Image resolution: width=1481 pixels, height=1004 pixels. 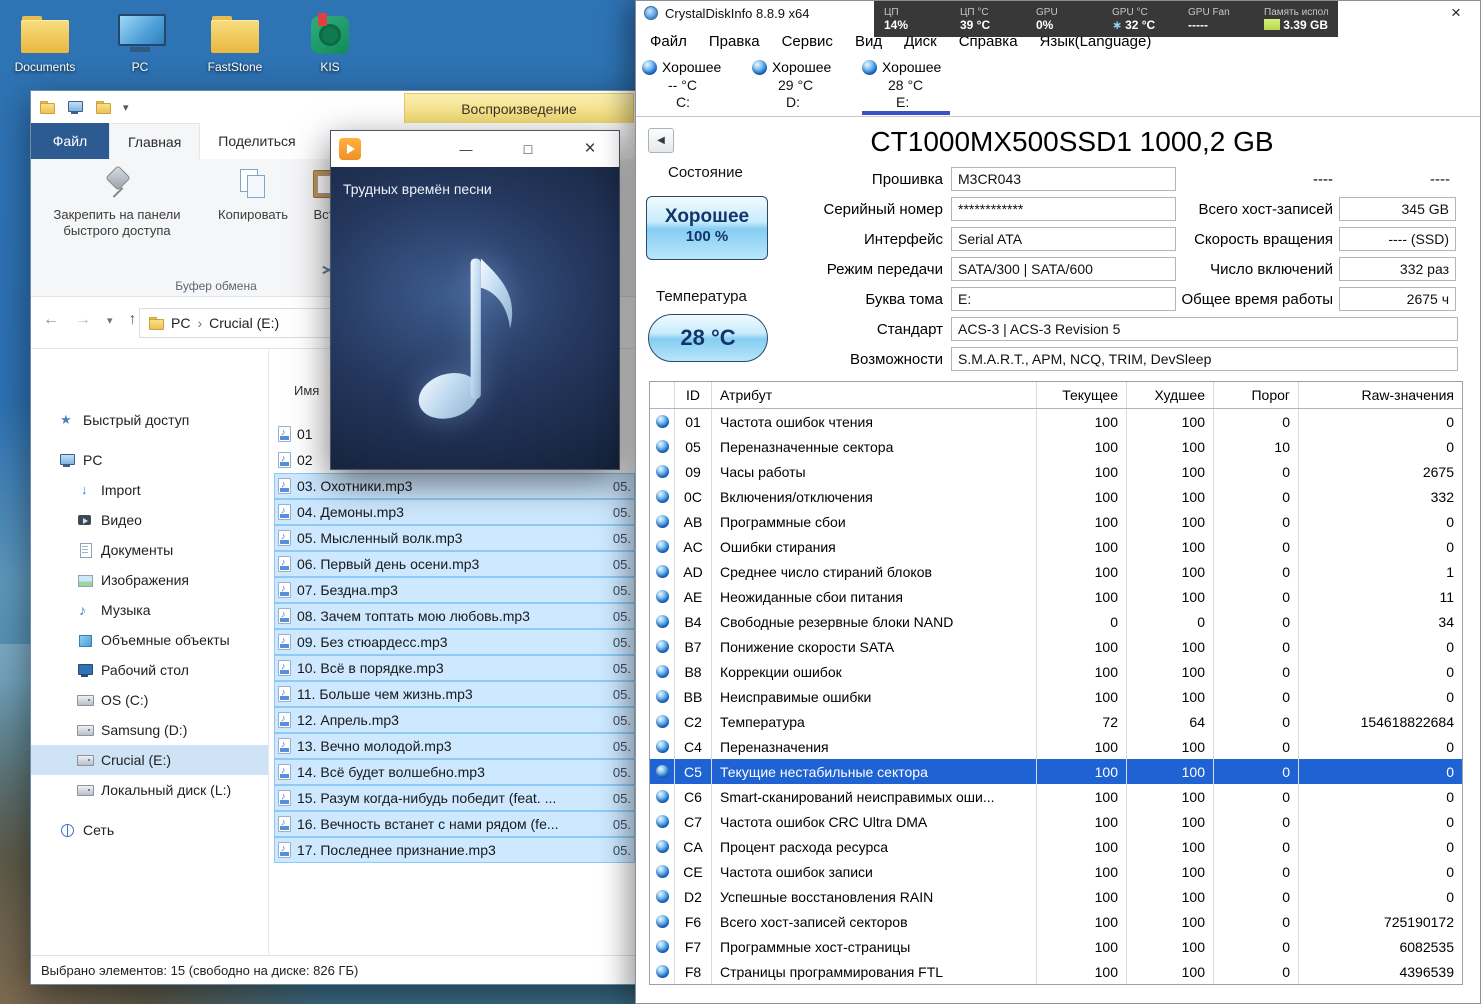 What do you see at coordinates (235, 41) in the screenshot?
I see `desktop-icon: FastStone` at bounding box center [235, 41].